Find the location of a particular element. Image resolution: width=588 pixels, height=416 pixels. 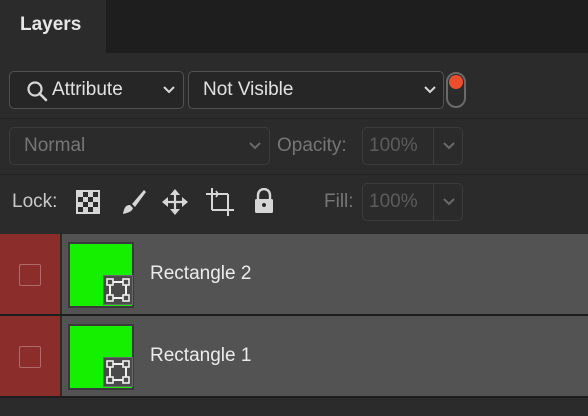

filter-value-dropdown: Not Visible is located at coordinates (316, 90).